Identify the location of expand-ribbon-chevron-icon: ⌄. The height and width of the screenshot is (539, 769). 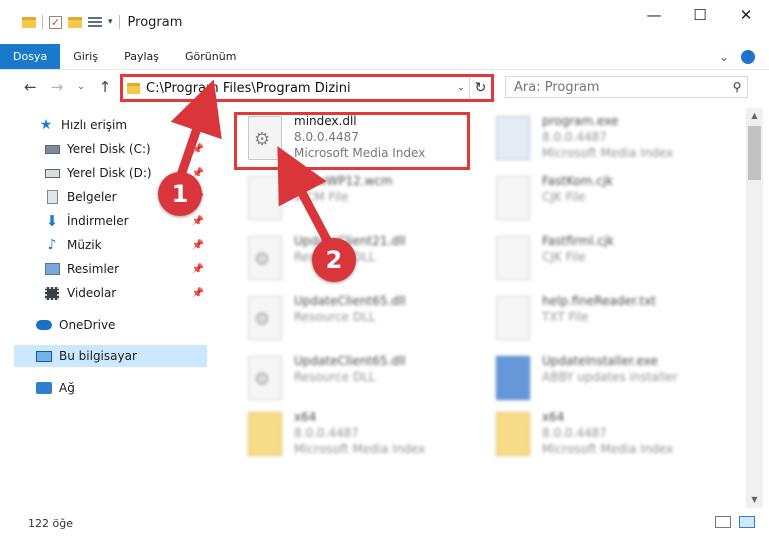
(724, 57).